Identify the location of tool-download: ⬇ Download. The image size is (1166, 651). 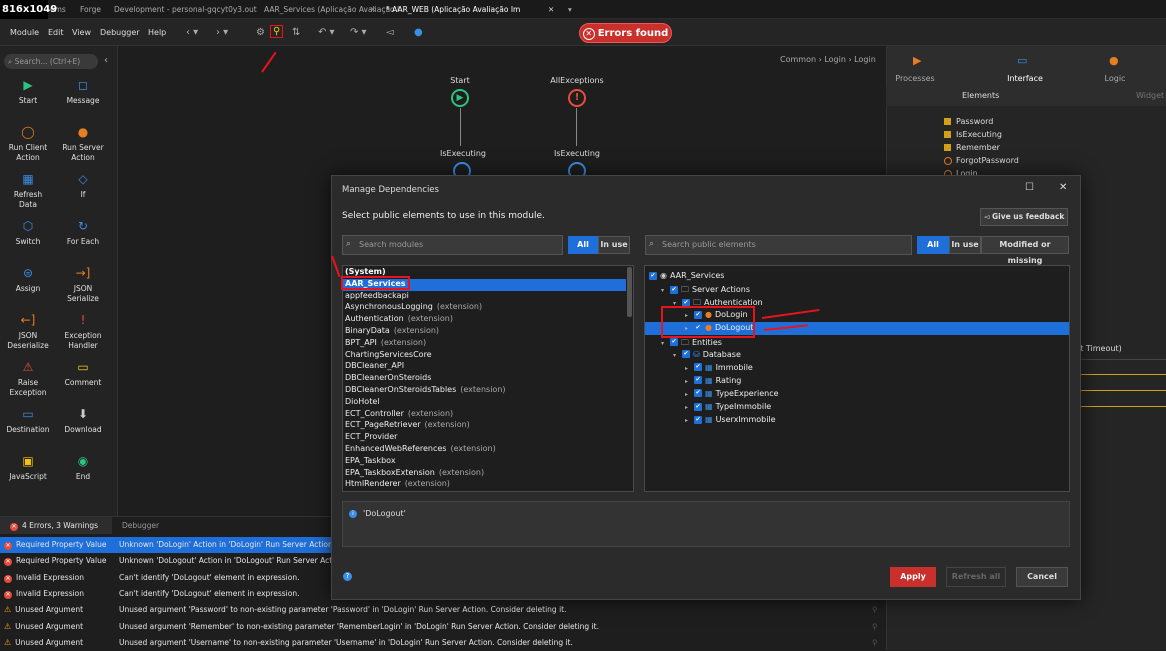
(83, 421).